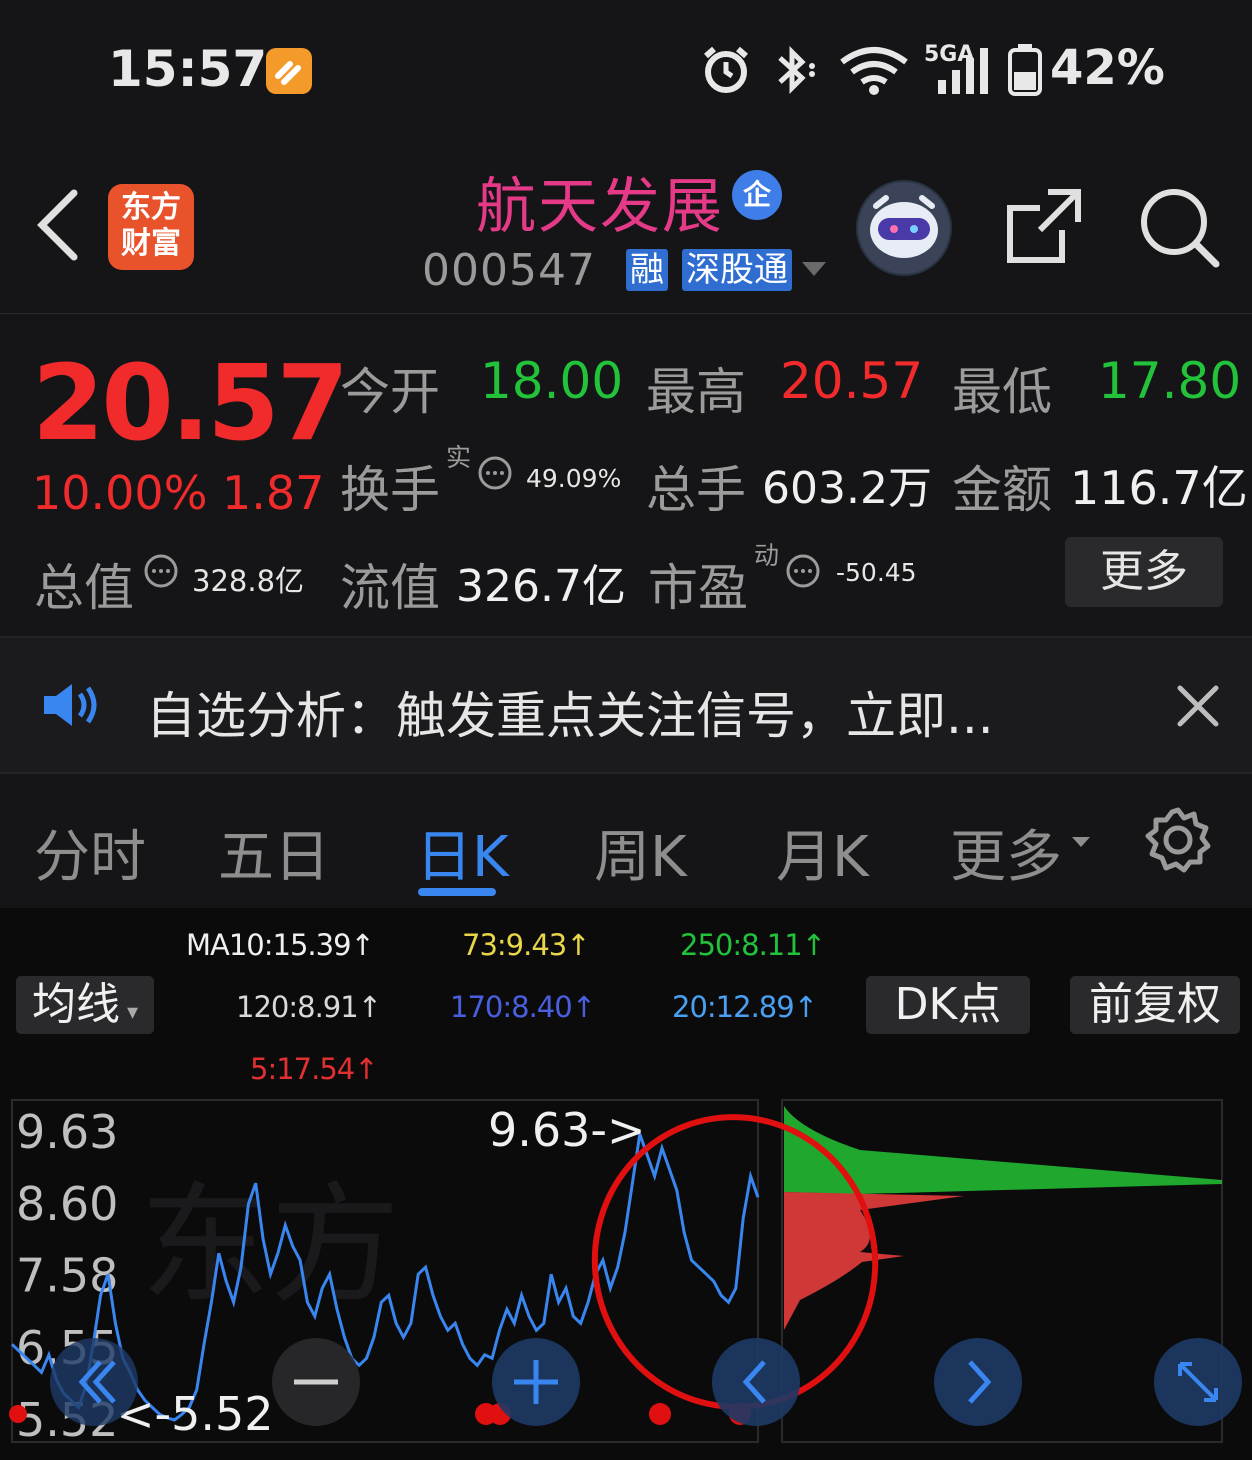  Describe the element at coordinates (847, 488) in the screenshot. I see `volume-value: 603.2万` at that location.